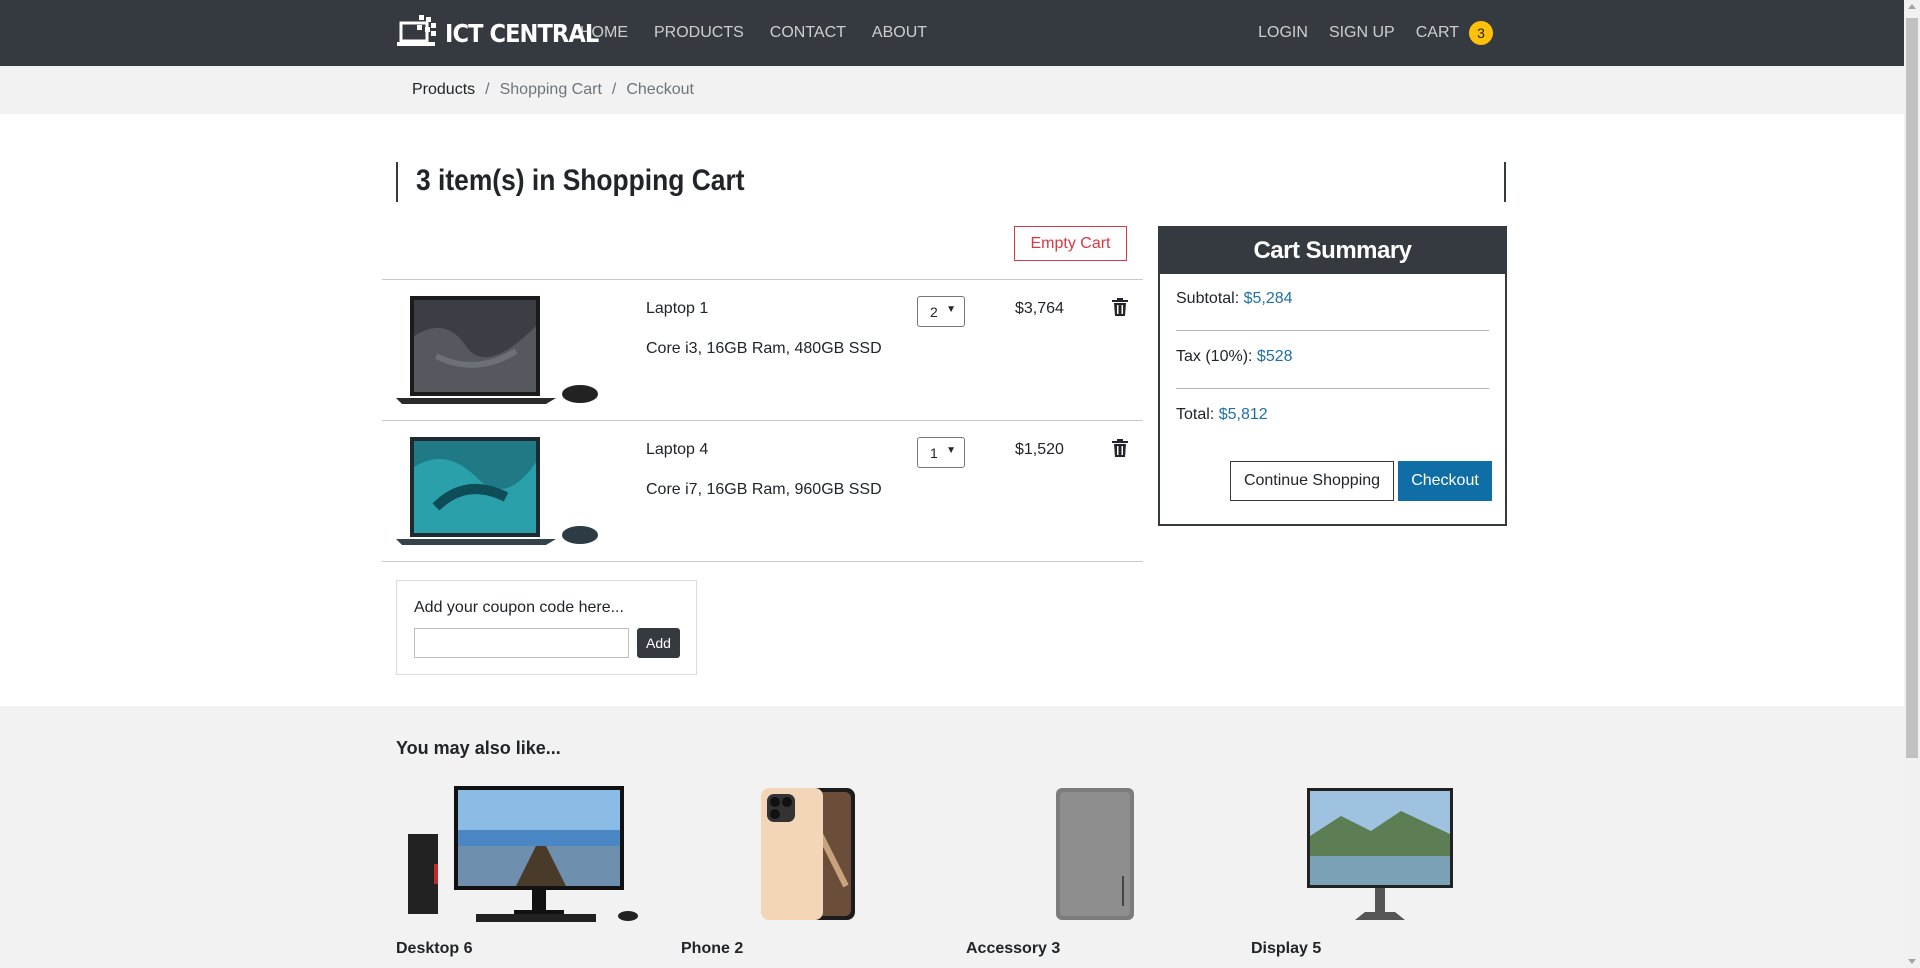  What do you see at coordinates (580, 180) in the screenshot?
I see `page-title: 3 item(s) in Shopping Cart` at bounding box center [580, 180].